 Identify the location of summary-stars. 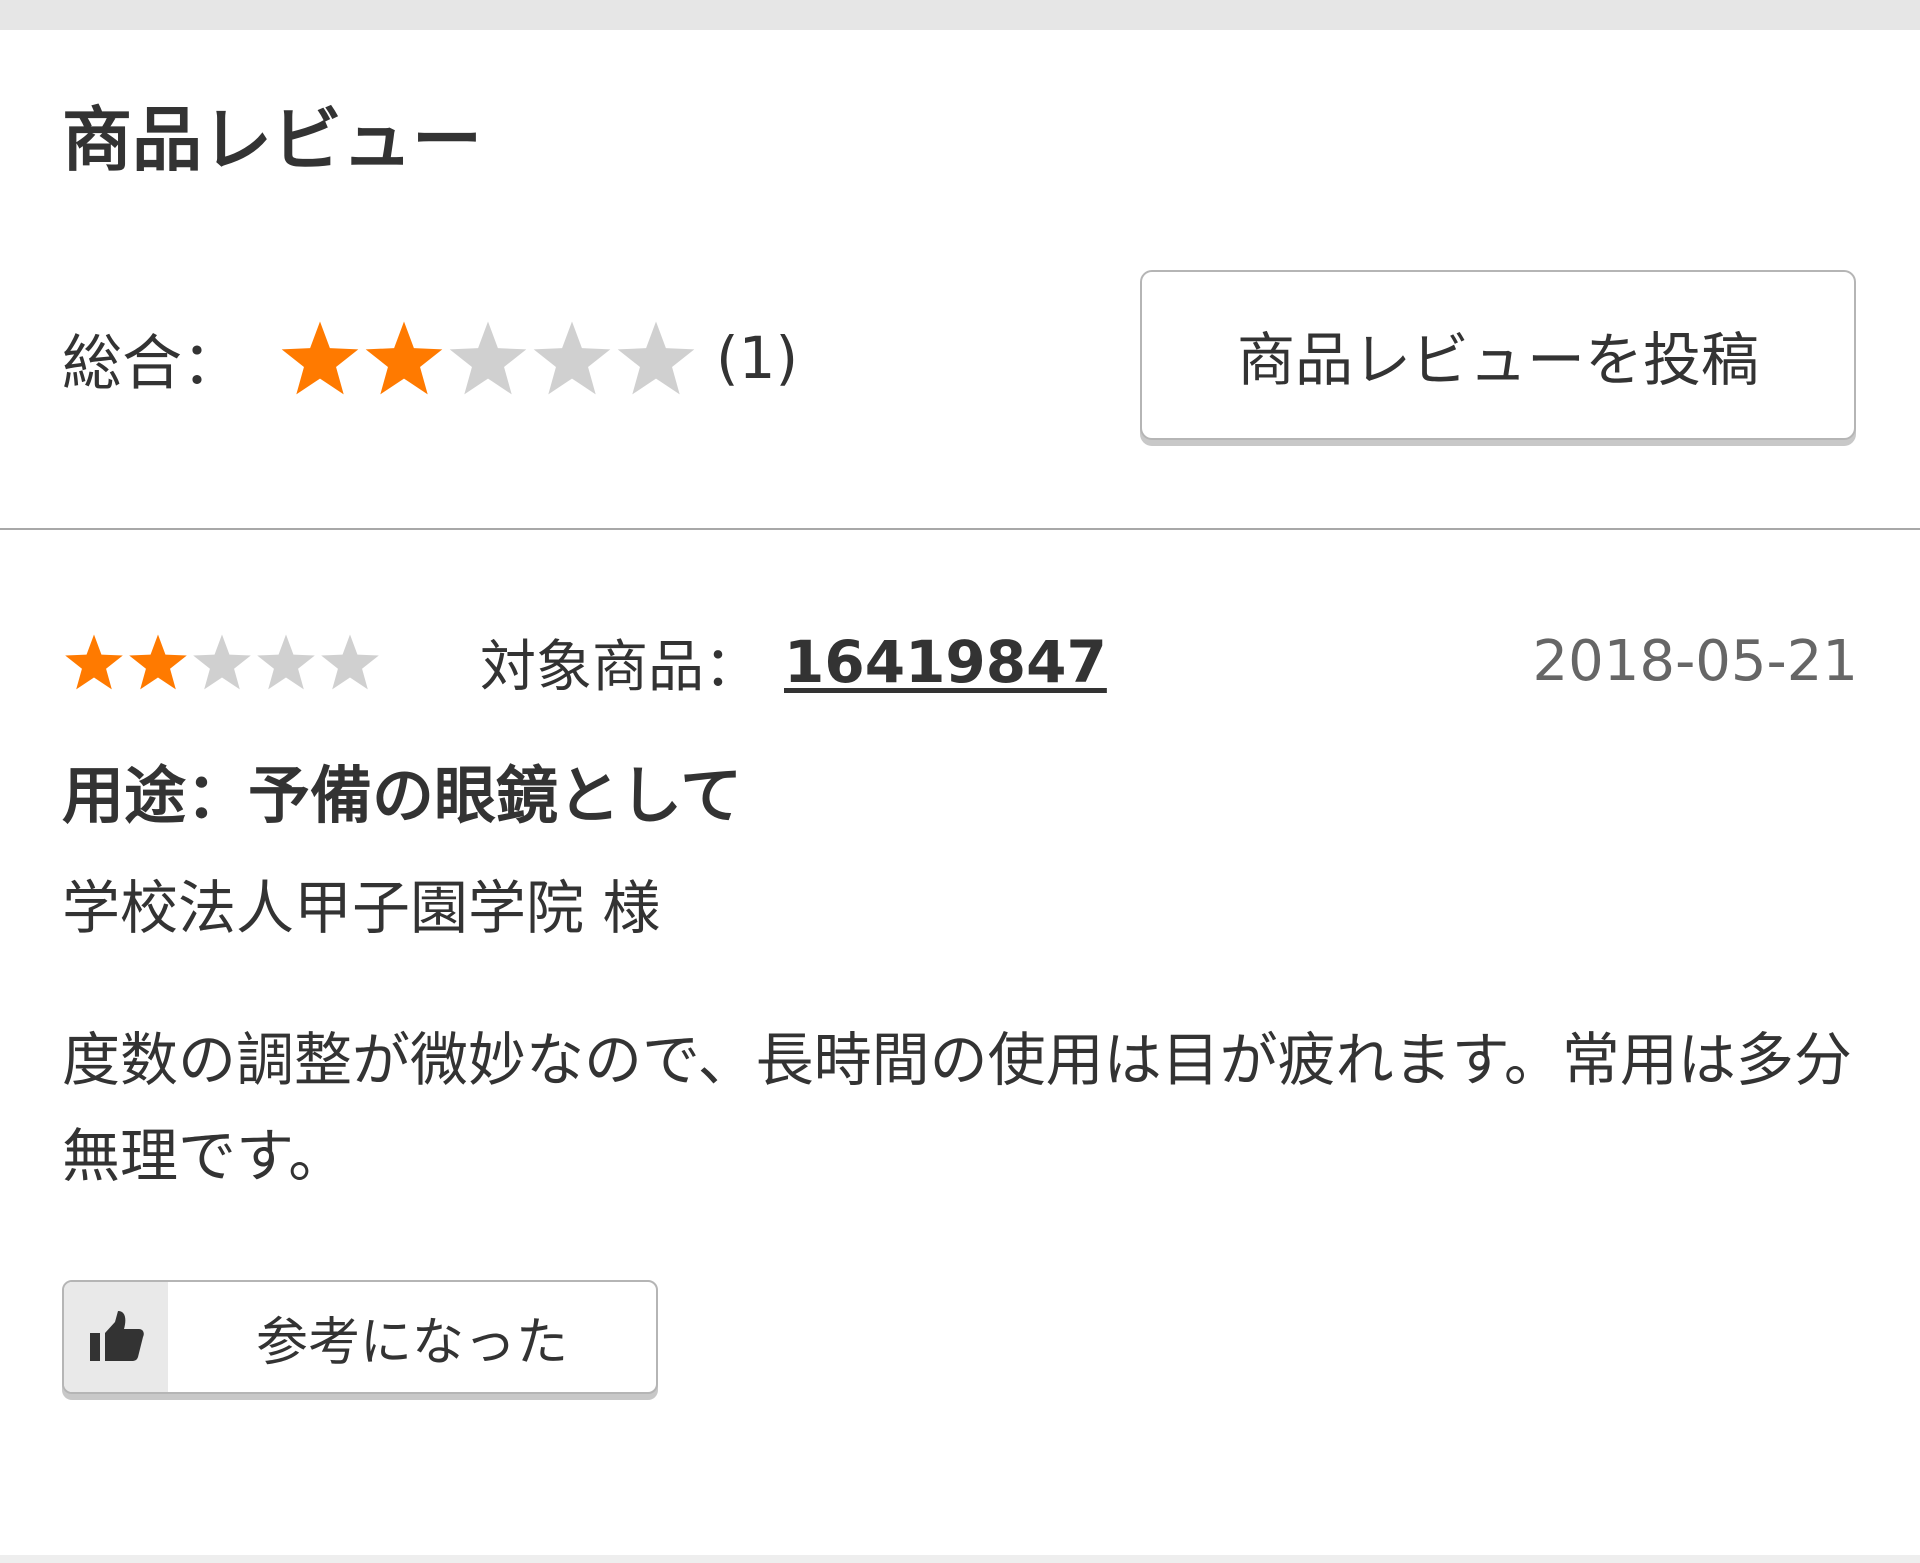
(488, 358).